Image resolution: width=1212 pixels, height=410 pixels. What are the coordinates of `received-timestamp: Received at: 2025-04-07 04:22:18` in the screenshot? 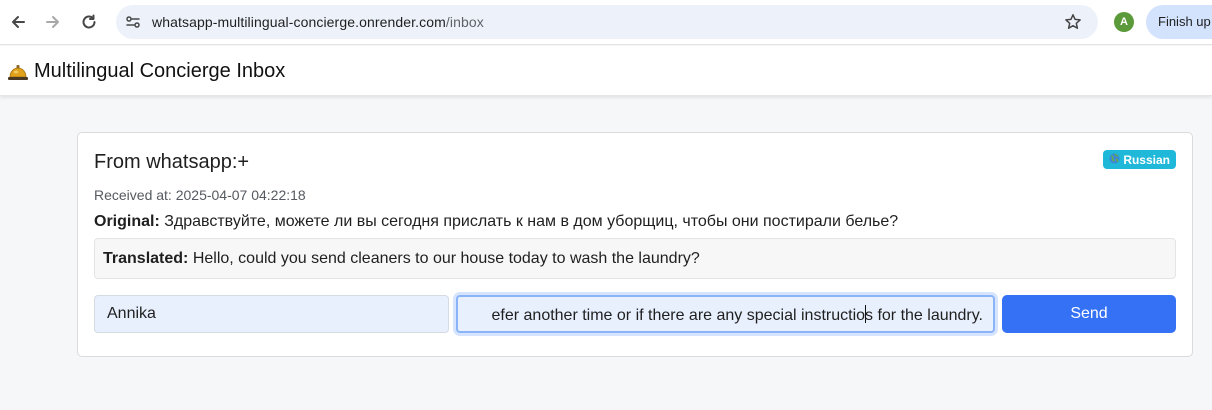 It's located at (200, 195).